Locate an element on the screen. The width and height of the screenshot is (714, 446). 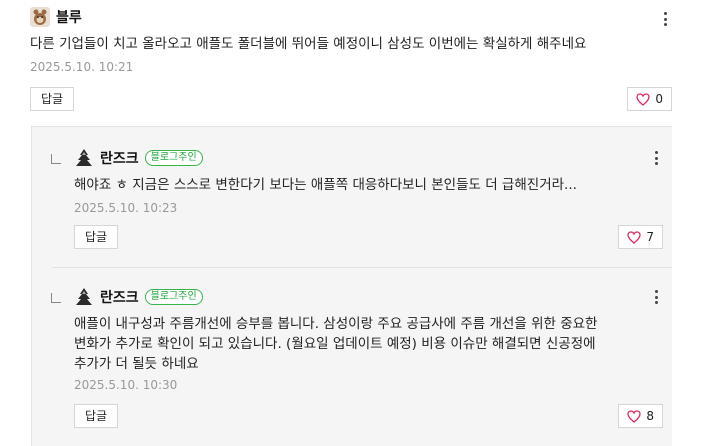
like-count: 0 is located at coordinates (659, 99).